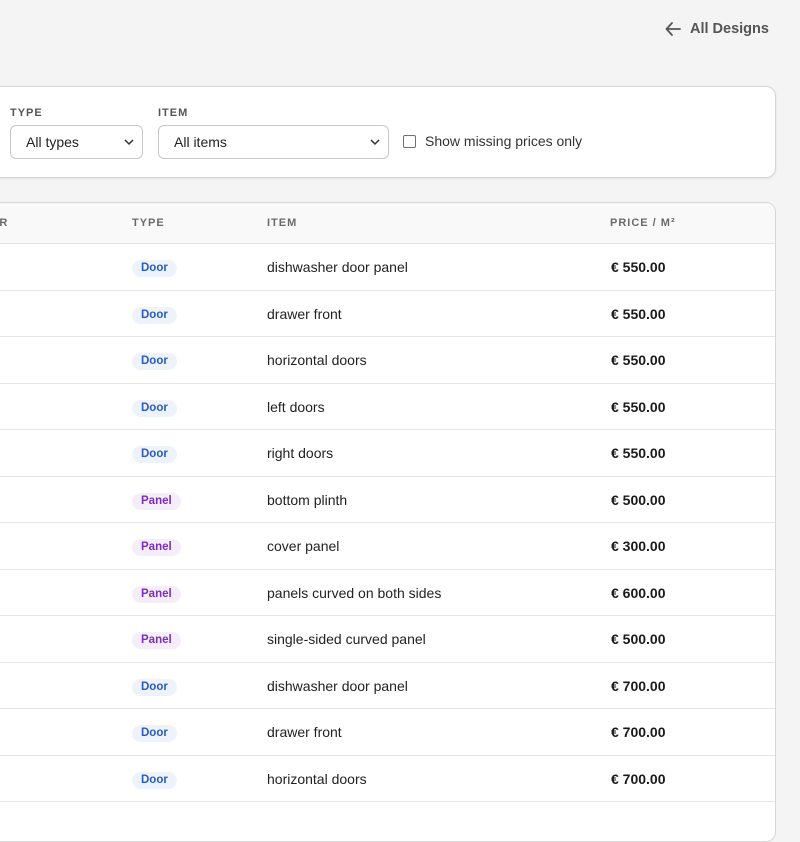 Image resolution: width=800 pixels, height=842 pixels. I want to click on arrow-left-icon, so click(673, 29).